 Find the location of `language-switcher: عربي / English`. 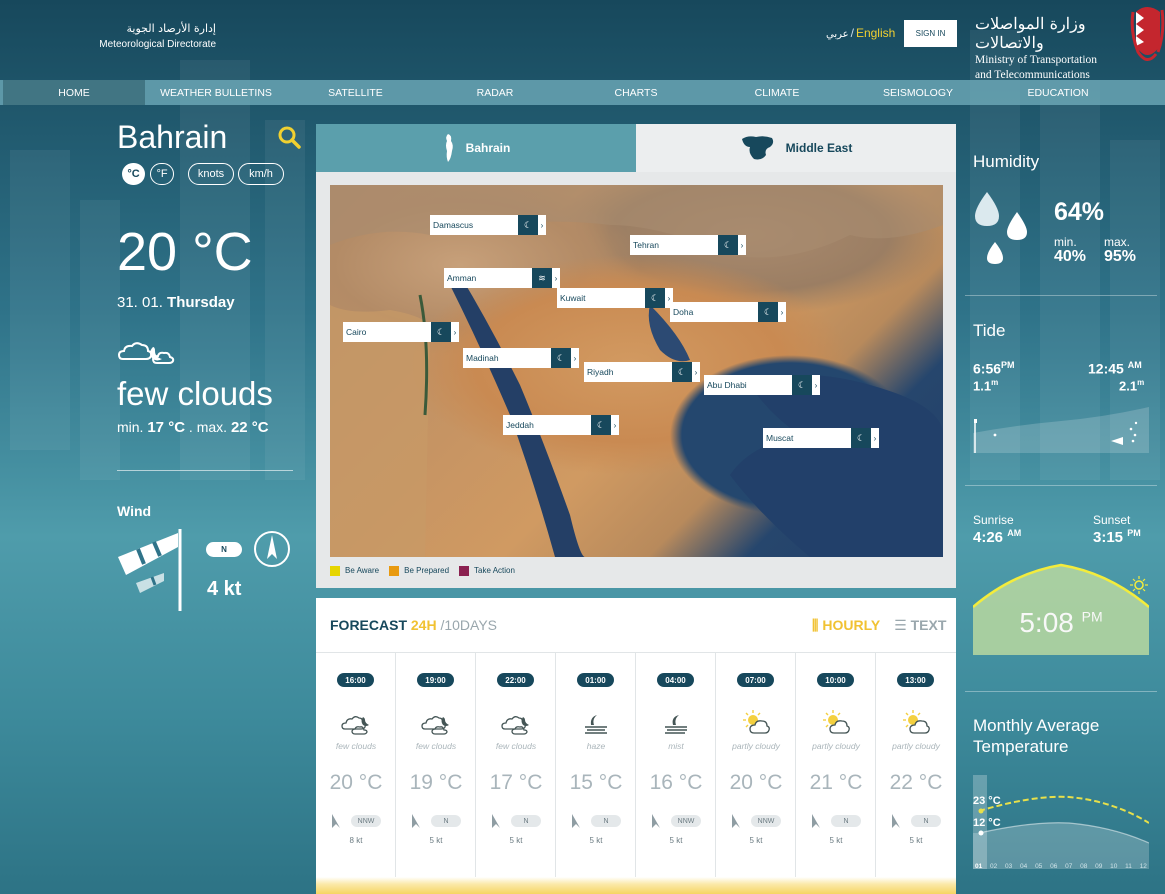

language-switcher: عربي / English is located at coordinates (860, 33).